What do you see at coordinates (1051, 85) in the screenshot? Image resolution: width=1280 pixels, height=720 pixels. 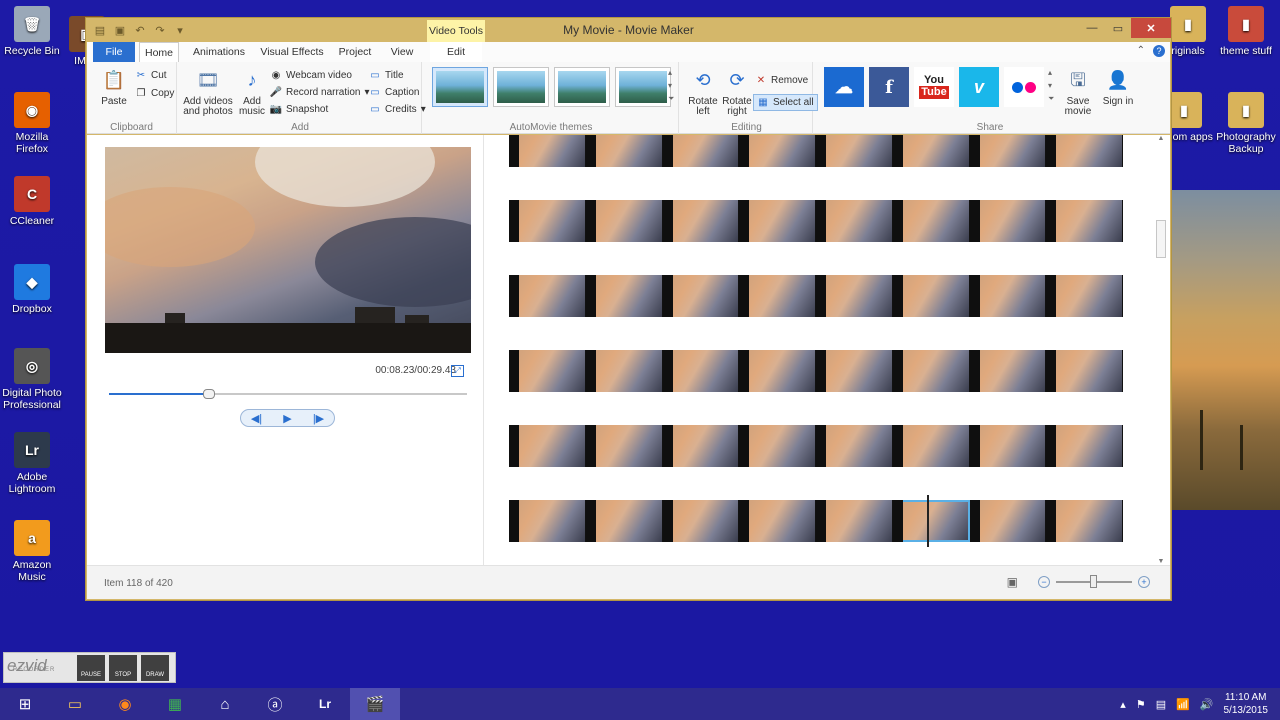 I see `share-gallery-scroll: ▴ ▾ ⏷` at bounding box center [1051, 85].